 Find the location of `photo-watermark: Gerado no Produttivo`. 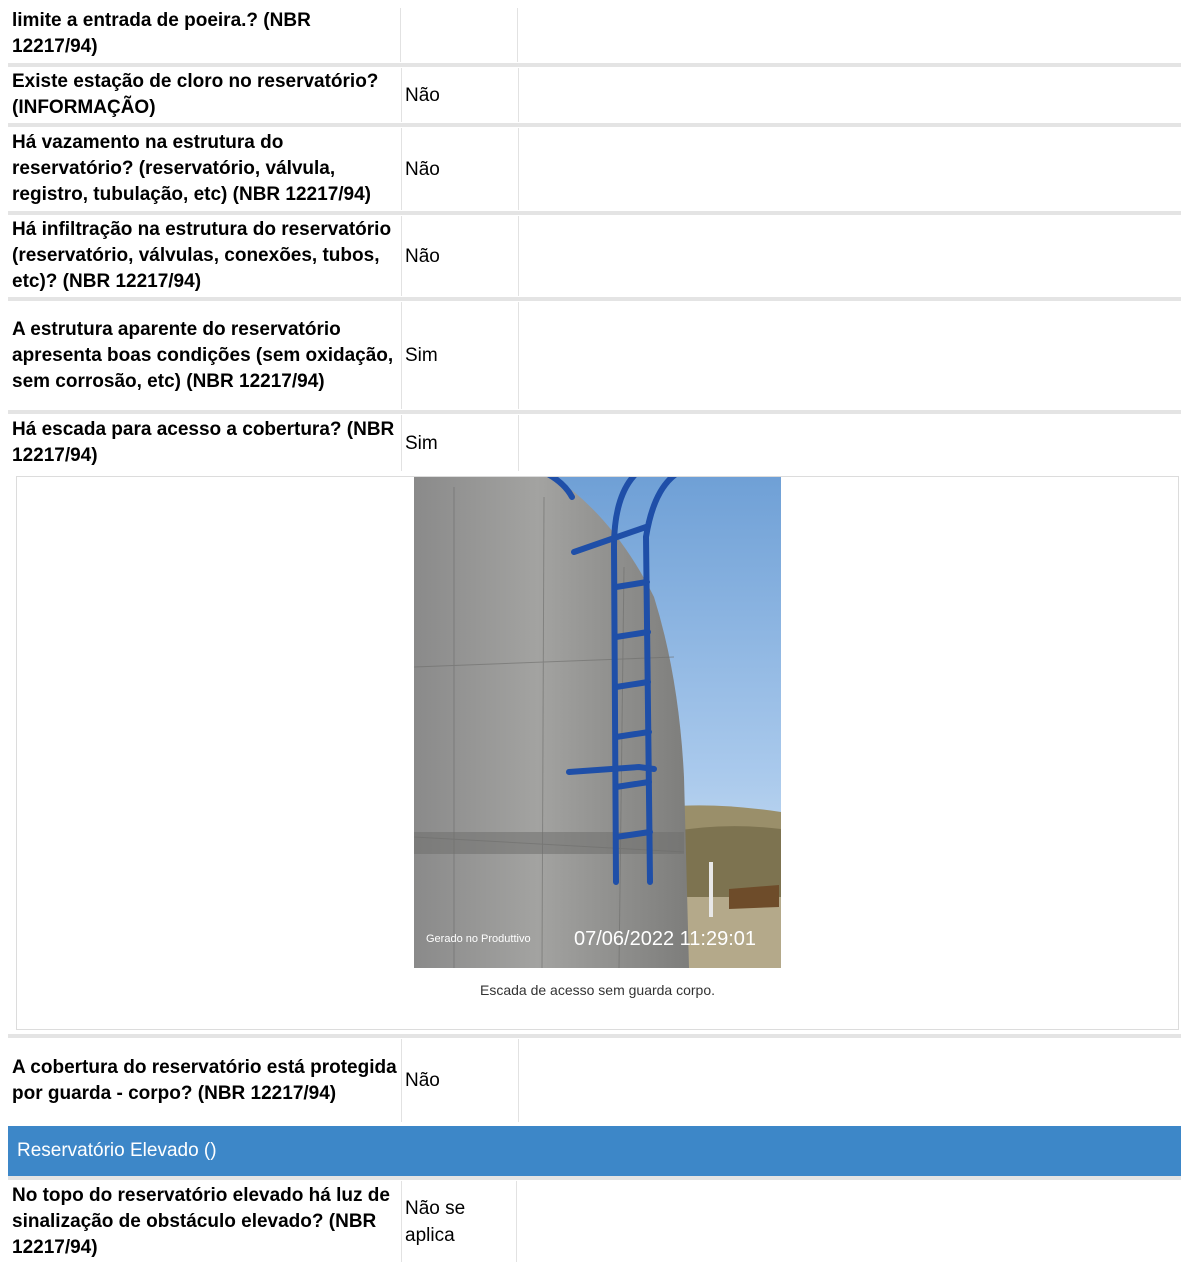

photo-watermark: Gerado no Produttivo is located at coordinates (478, 939).